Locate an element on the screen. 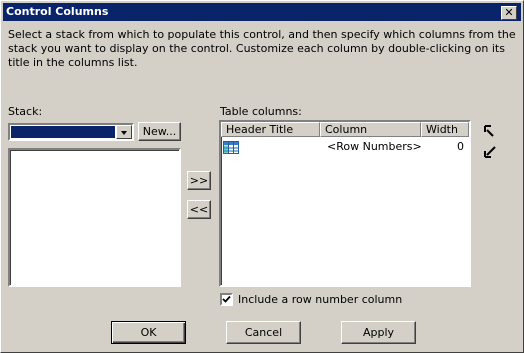  chevron-down-icon is located at coordinates (124, 132).